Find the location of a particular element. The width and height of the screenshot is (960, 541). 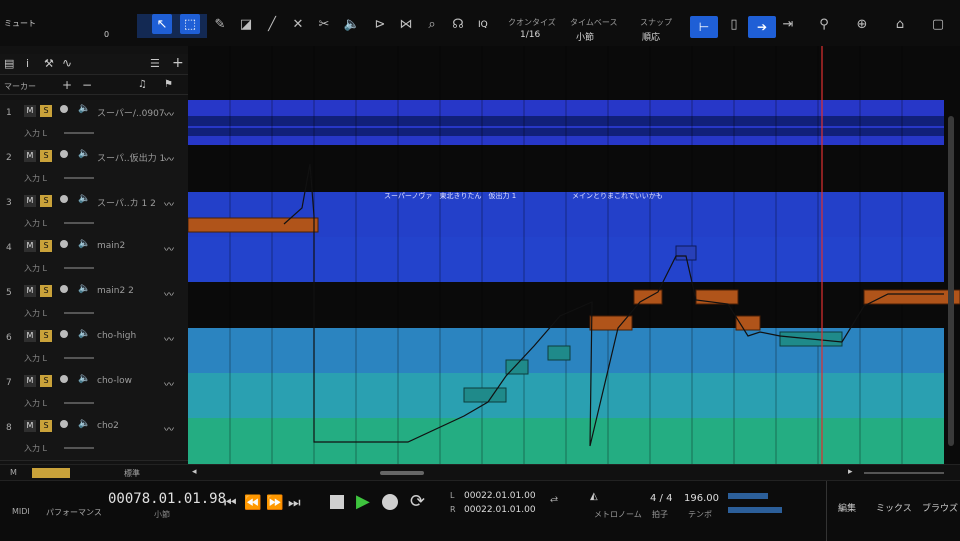

snap-value: 順応 is located at coordinates (651, 36).